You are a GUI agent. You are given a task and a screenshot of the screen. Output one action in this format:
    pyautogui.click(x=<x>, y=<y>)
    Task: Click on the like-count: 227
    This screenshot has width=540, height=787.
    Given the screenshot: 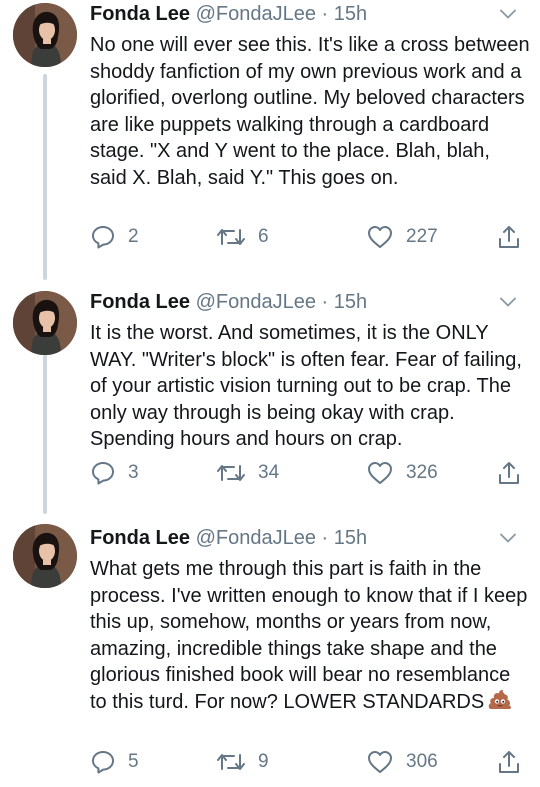 What is the action you would take?
    pyautogui.click(x=422, y=236)
    